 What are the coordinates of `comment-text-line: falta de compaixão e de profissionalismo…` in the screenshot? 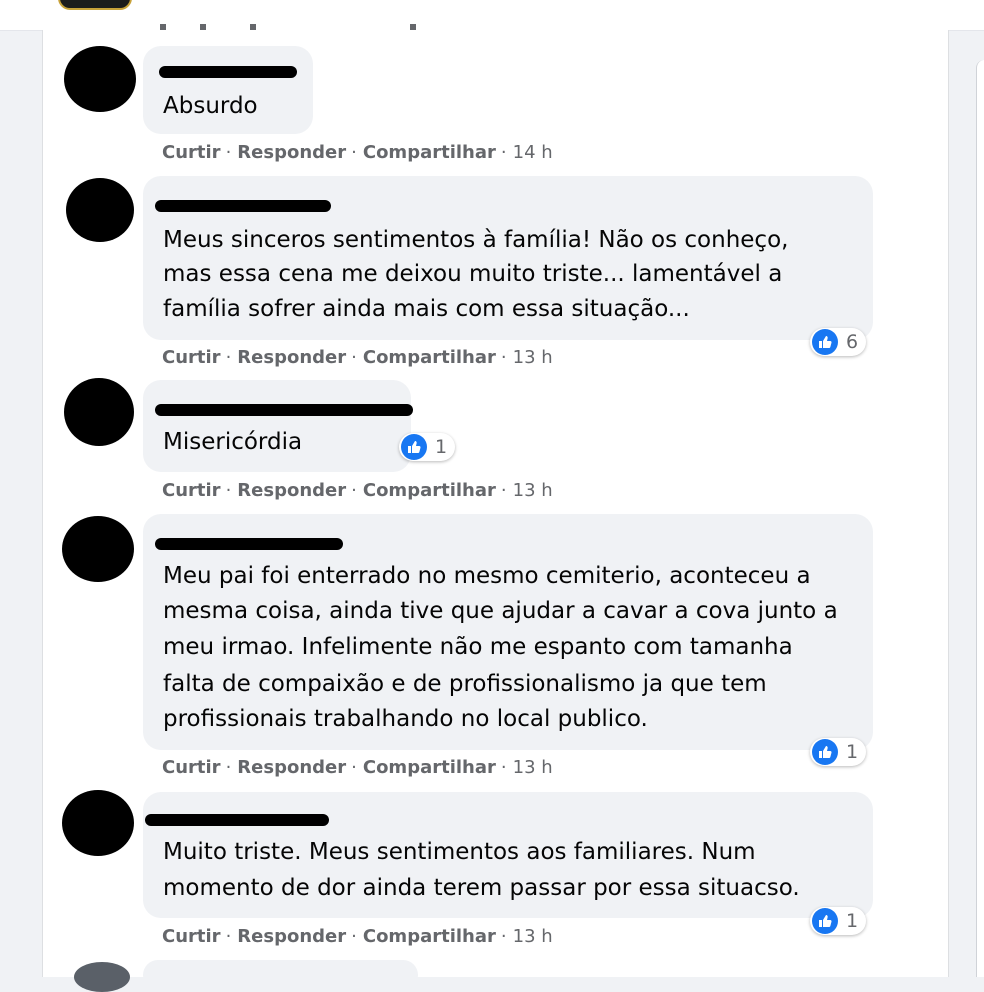 It's located at (465, 684).